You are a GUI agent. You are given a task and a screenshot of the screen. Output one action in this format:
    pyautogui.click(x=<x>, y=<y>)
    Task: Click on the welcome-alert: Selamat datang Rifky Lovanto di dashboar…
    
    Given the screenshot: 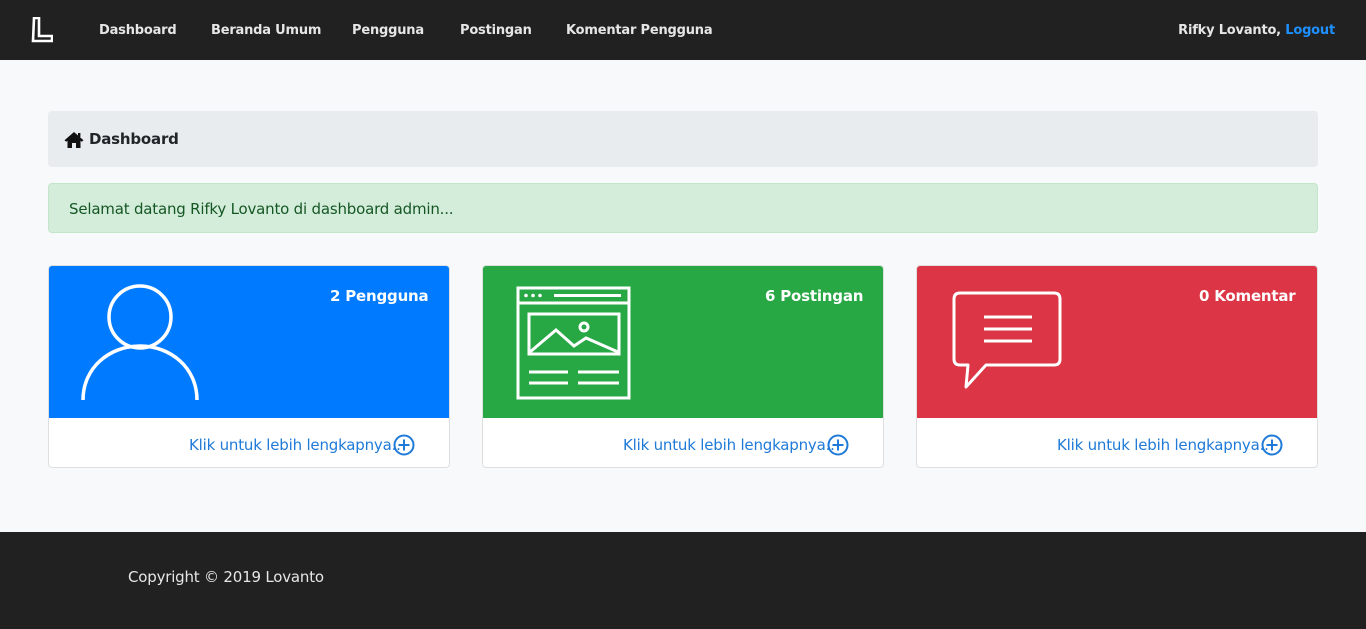 What is the action you would take?
    pyautogui.click(x=683, y=208)
    